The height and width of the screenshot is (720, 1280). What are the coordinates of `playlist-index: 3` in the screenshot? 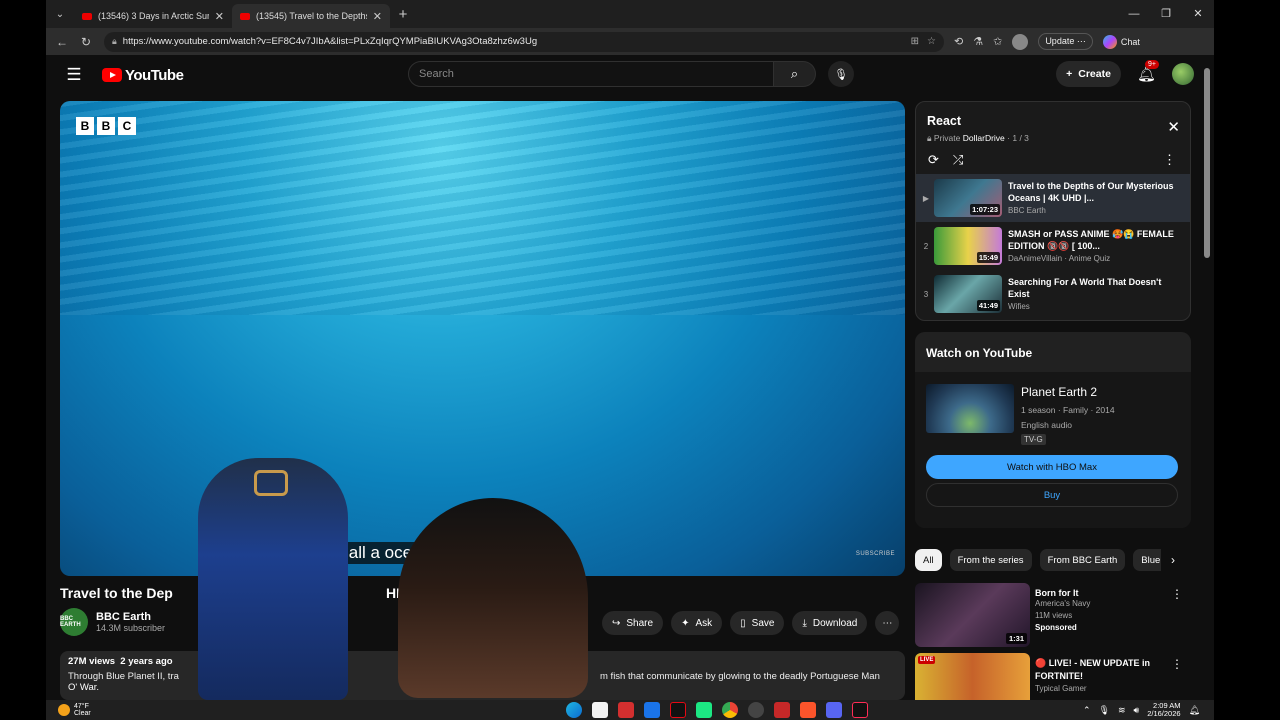 It's located at (926, 294).